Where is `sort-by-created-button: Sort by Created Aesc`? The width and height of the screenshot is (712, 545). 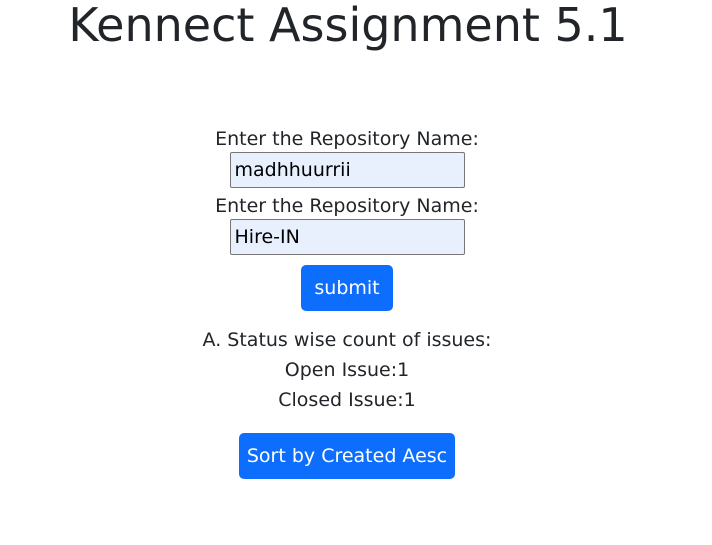 sort-by-created-button: Sort by Created Aesc is located at coordinates (347, 456).